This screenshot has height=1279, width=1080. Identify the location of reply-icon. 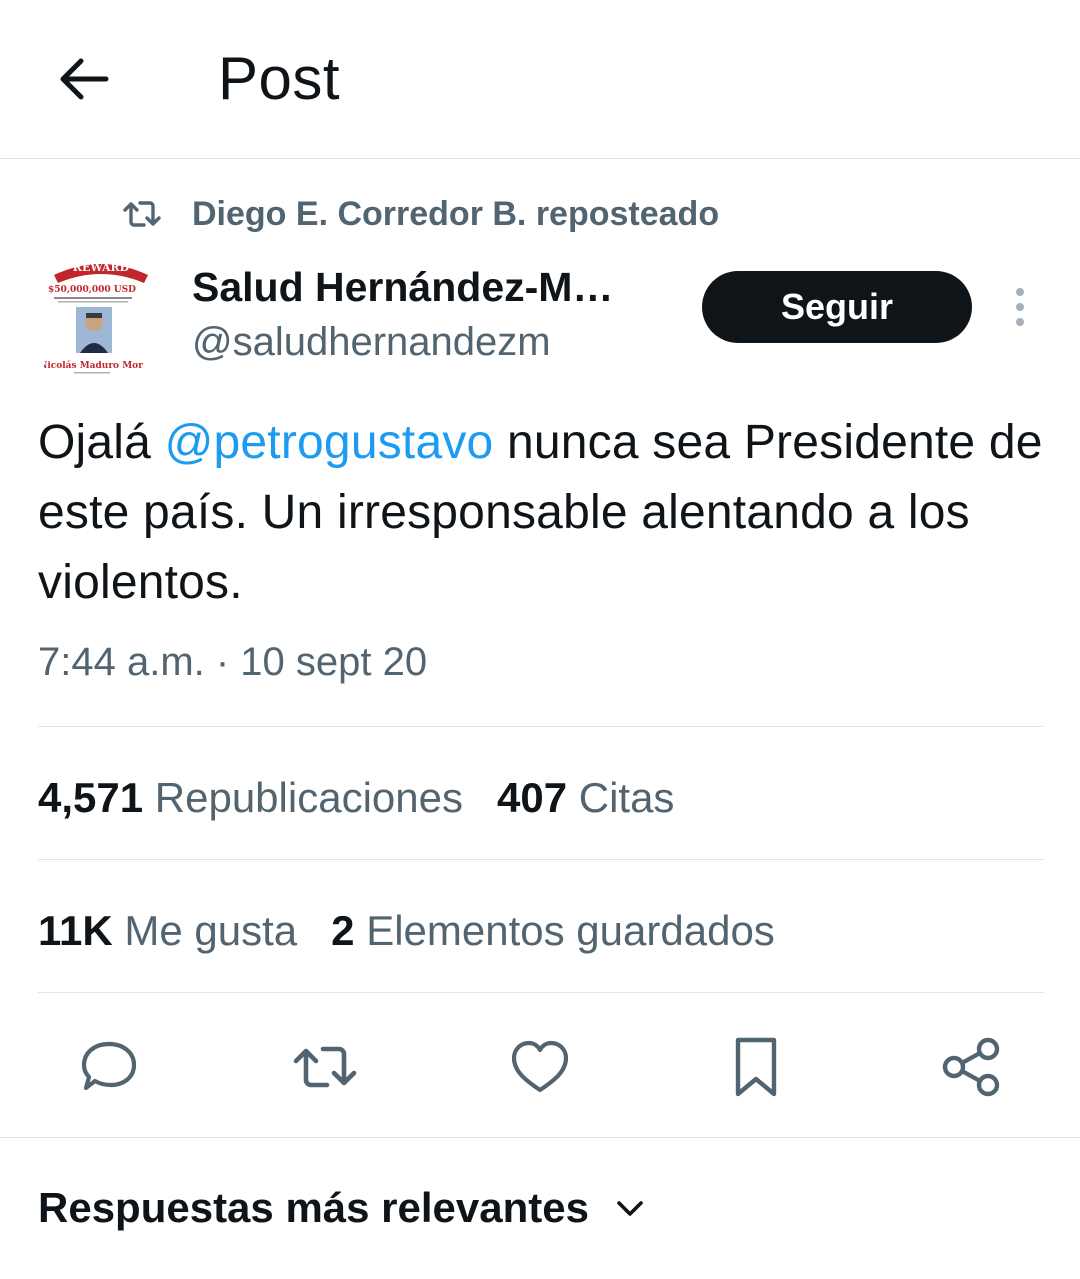
(109, 1066).